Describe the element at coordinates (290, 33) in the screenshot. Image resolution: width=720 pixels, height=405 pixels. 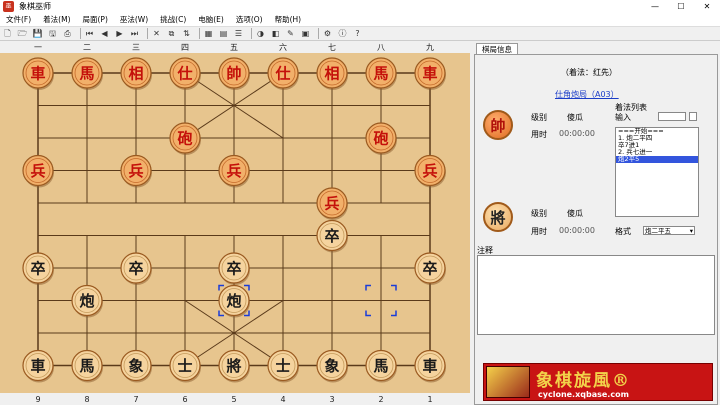
I see `hint-icon: ✎` at that location.